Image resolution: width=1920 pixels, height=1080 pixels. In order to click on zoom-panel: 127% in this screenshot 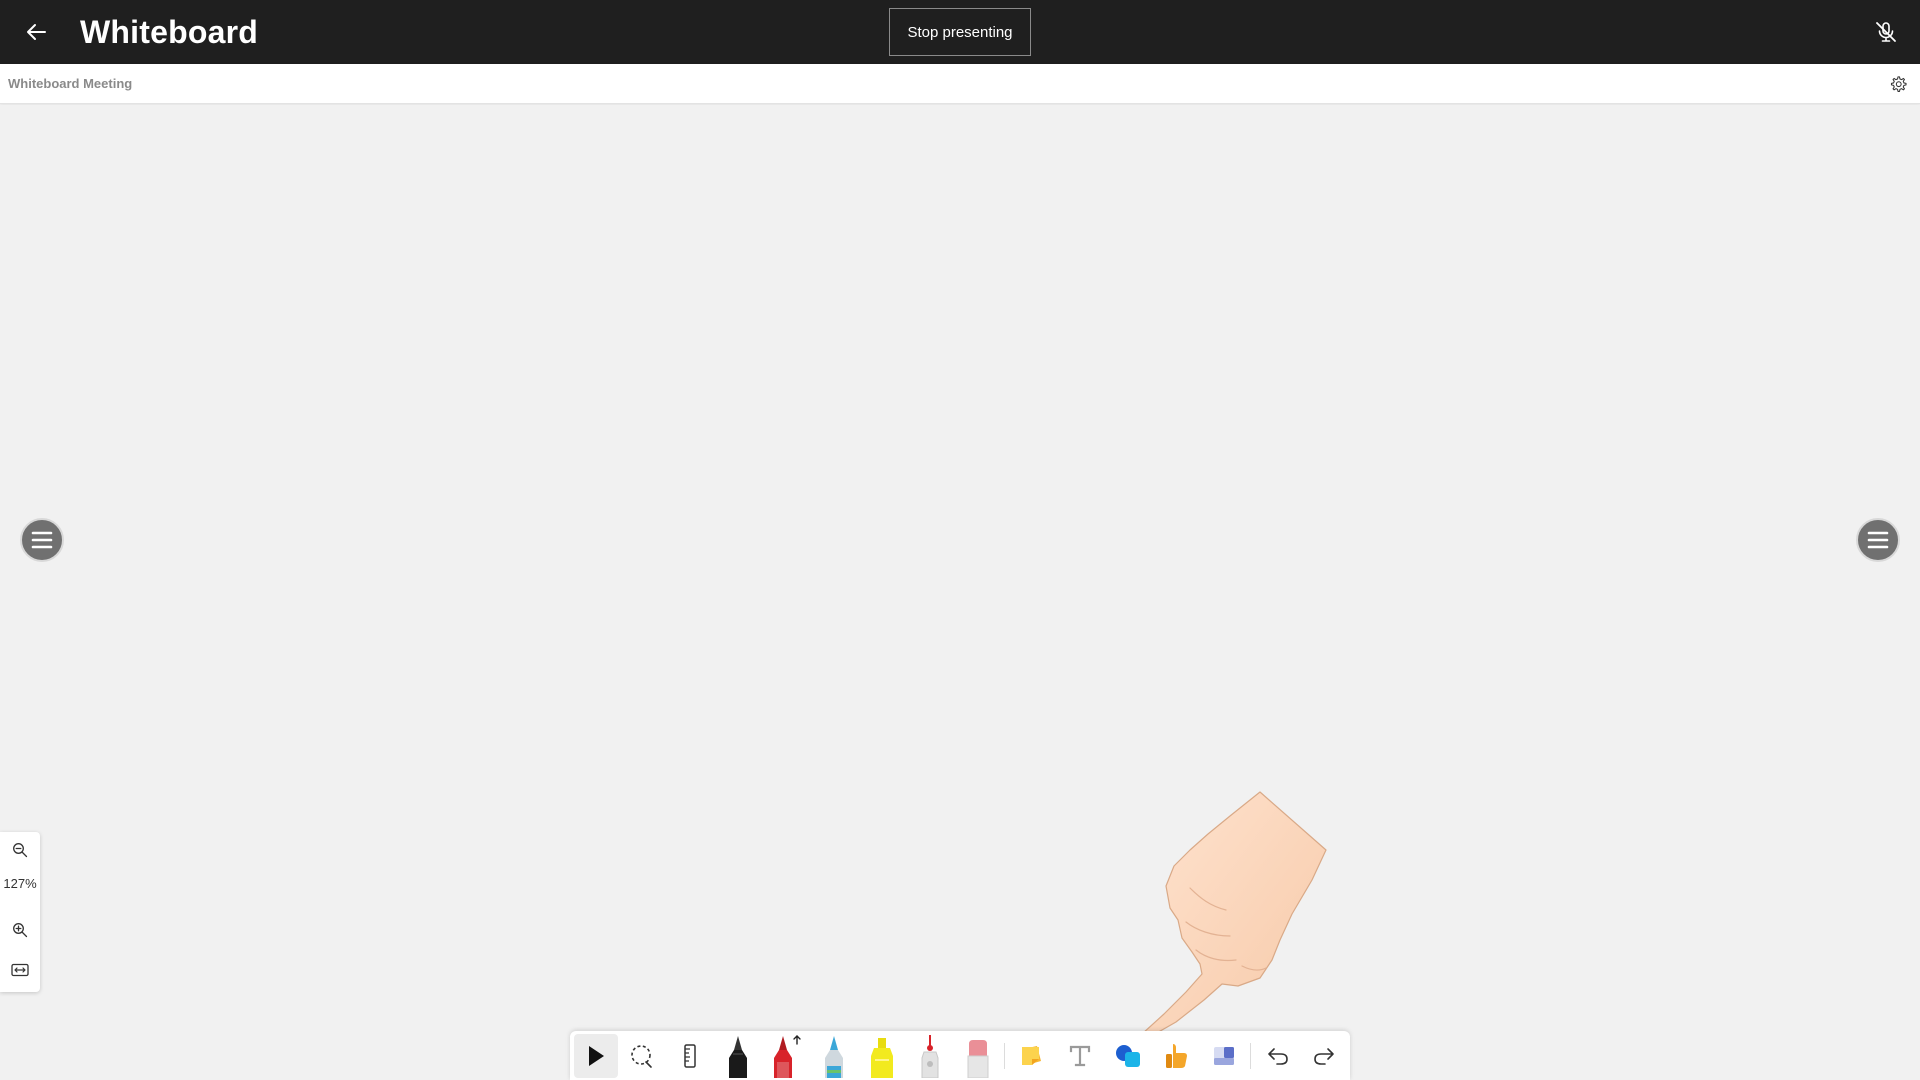, I will do `click(20, 912)`.